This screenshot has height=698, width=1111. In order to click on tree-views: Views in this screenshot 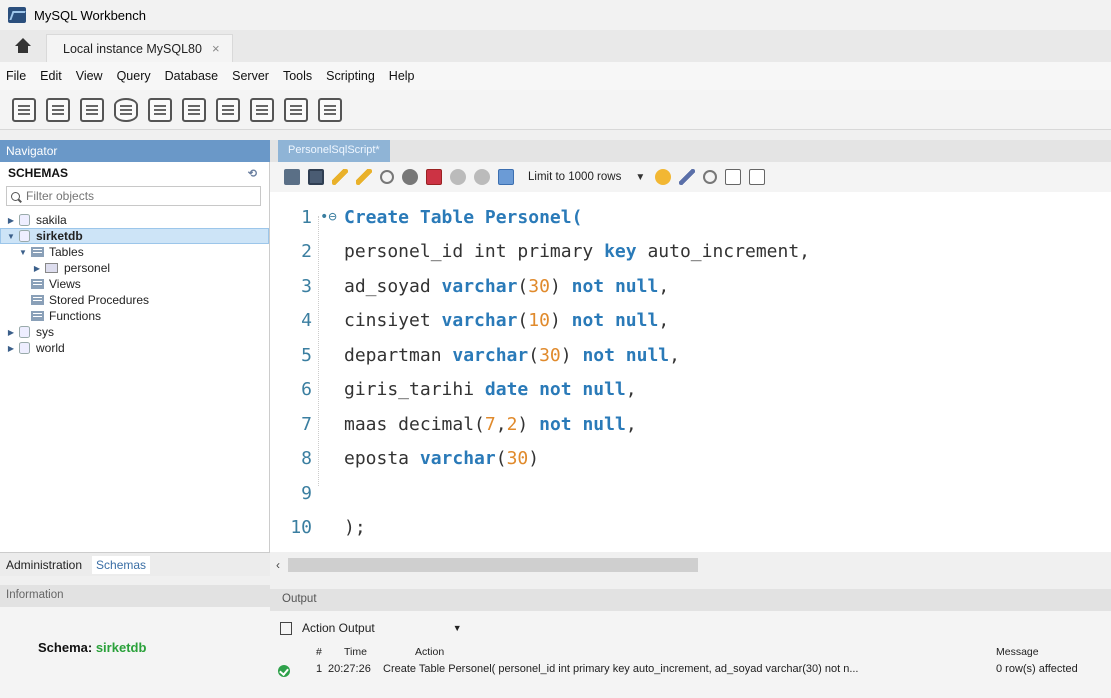, I will do `click(134, 284)`.